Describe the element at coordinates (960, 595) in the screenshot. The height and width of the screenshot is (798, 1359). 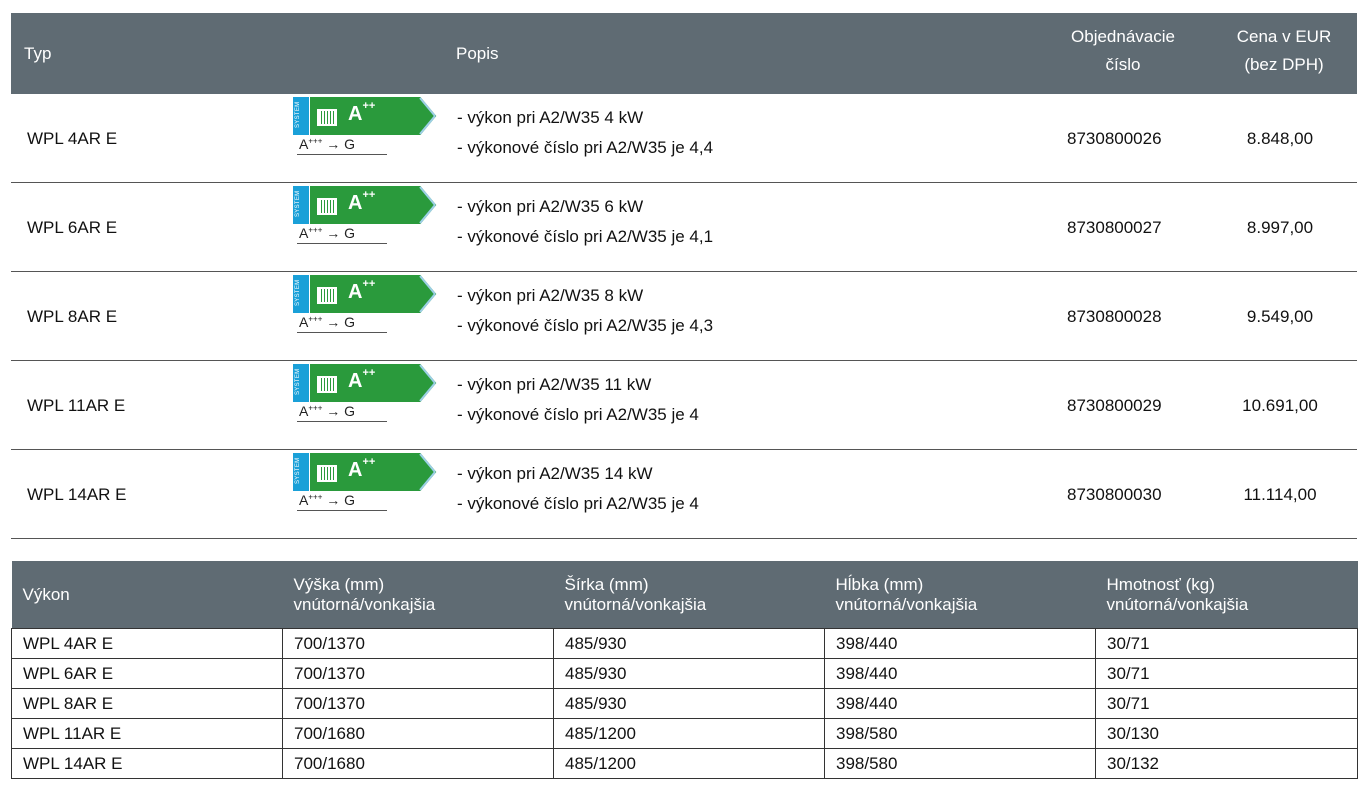
I see `dimensions-header-cell: Hĺbka (mm) vnútorná/vonkajšia` at that location.